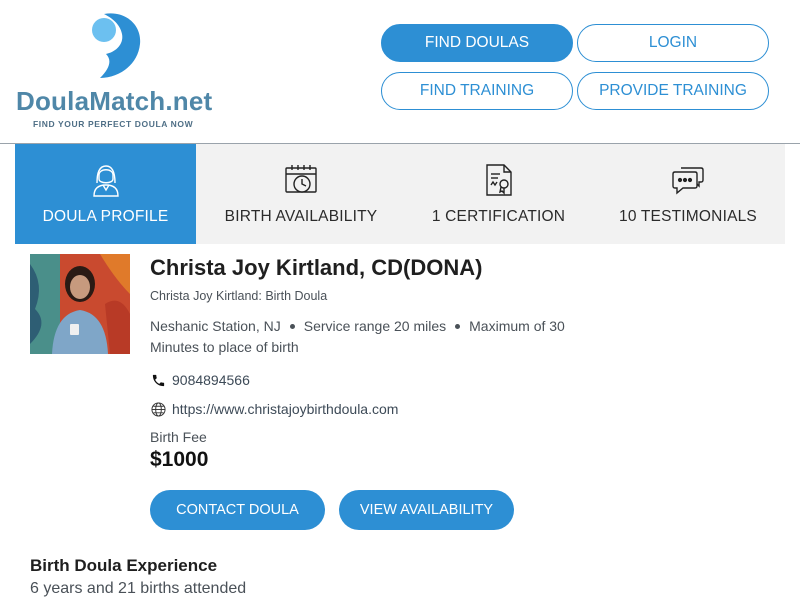 This screenshot has height=600, width=800. I want to click on tab-certification: 1 CERTIFICATION, so click(498, 194).